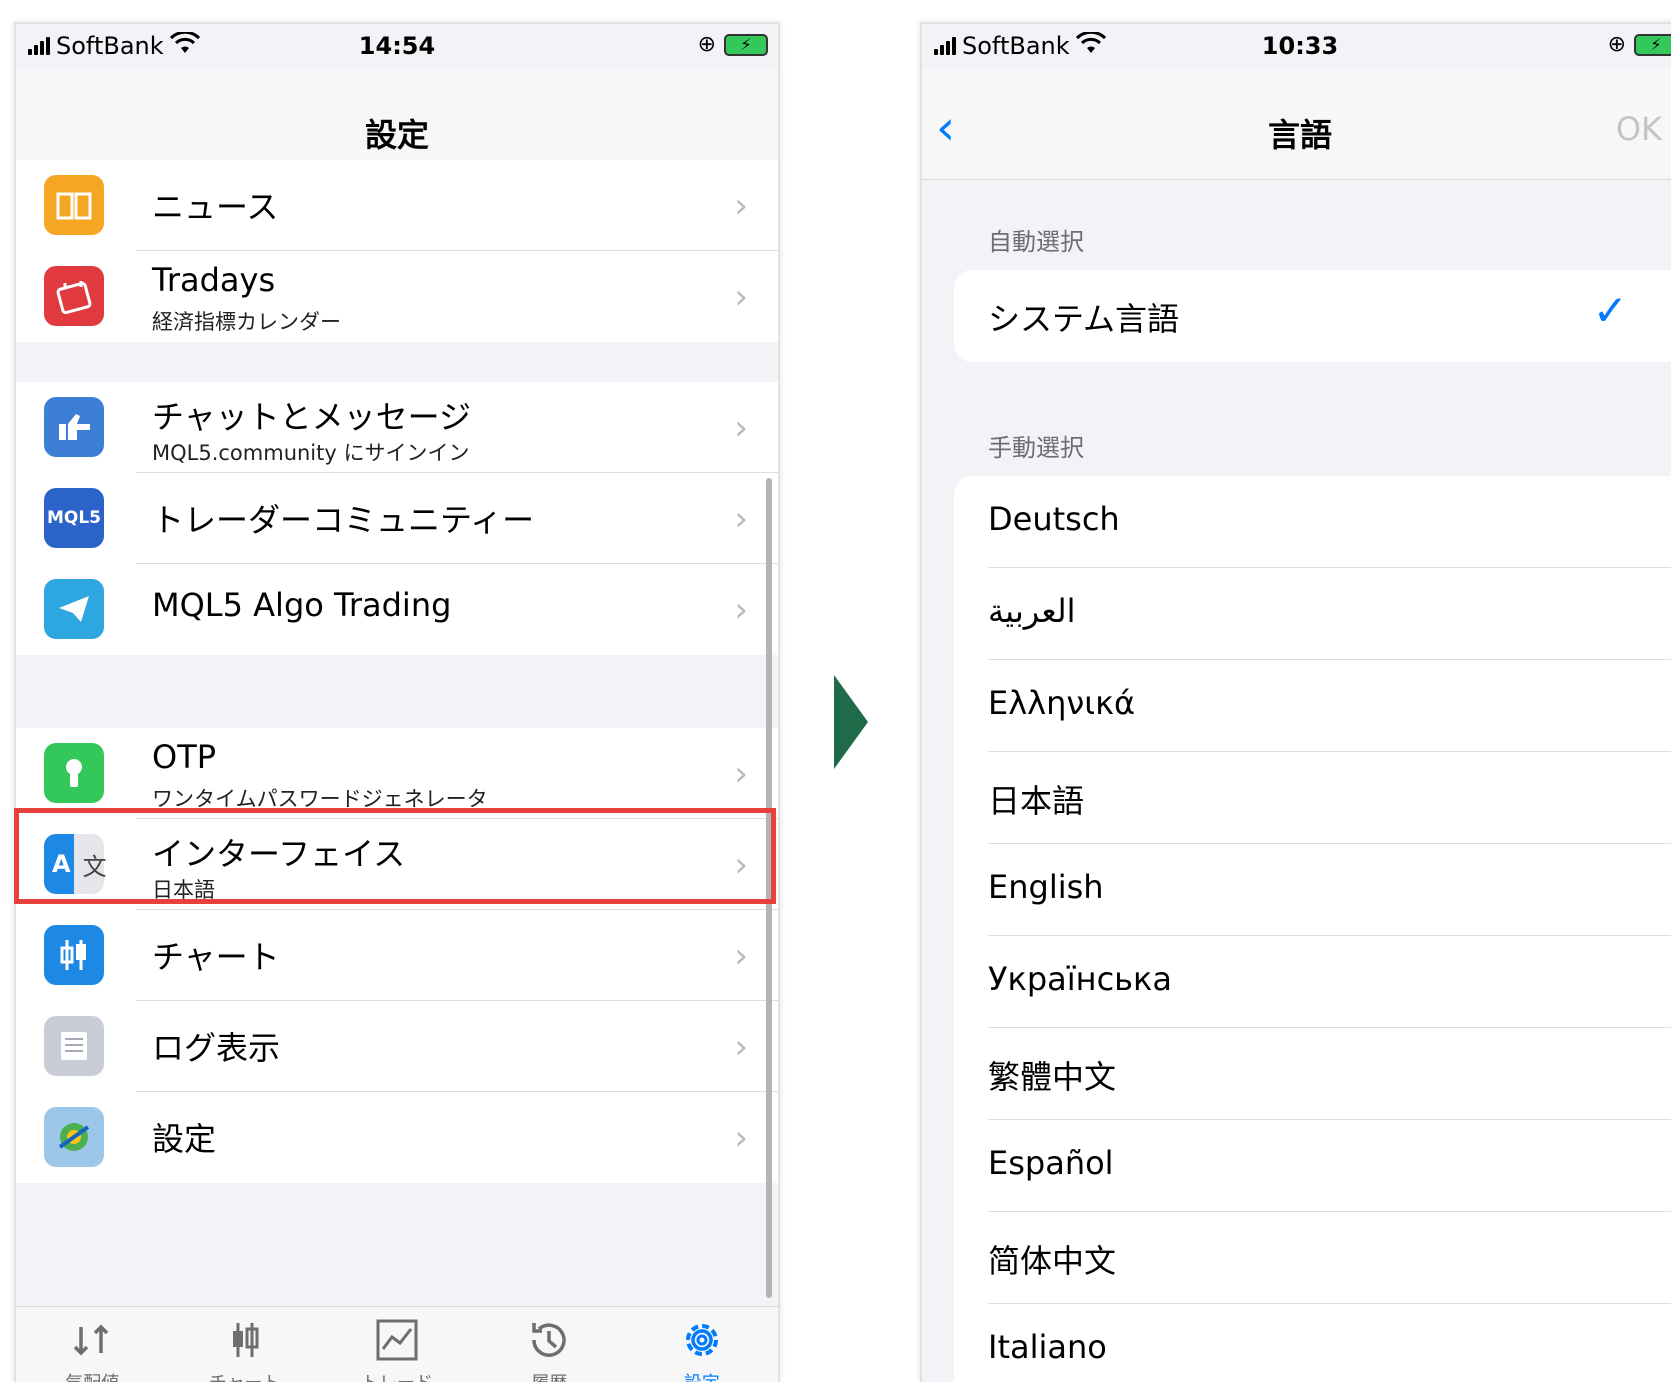  What do you see at coordinates (1299, 135) in the screenshot?
I see `page-title: 言語` at bounding box center [1299, 135].